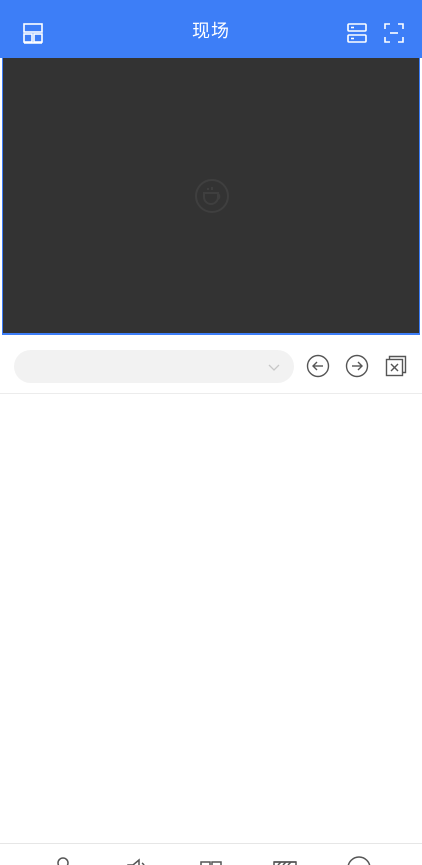 The image size is (422, 865). I want to click on user-icon, so click(63, 860).